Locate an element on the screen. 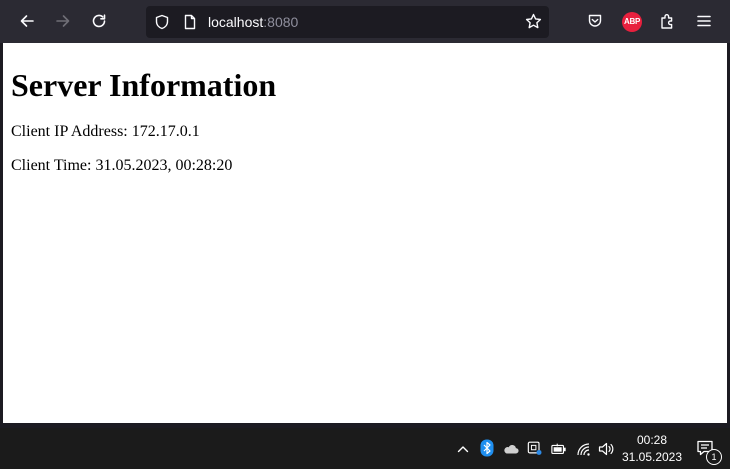 This screenshot has width=730, height=469. shield-icon is located at coordinates (162, 24).